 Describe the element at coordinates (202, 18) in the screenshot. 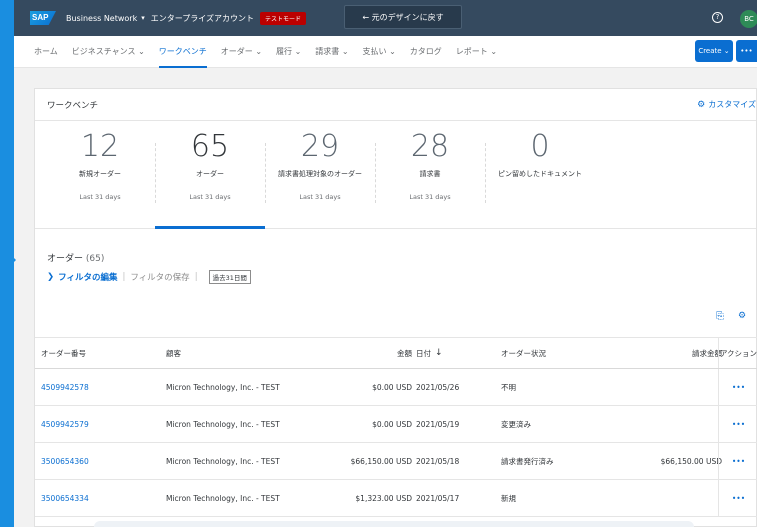

I see `account-type: エンタープライズアカウント` at that location.